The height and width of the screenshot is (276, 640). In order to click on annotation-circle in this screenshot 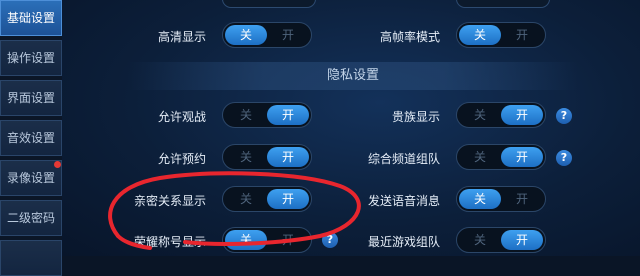, I will do `click(234, 210)`.